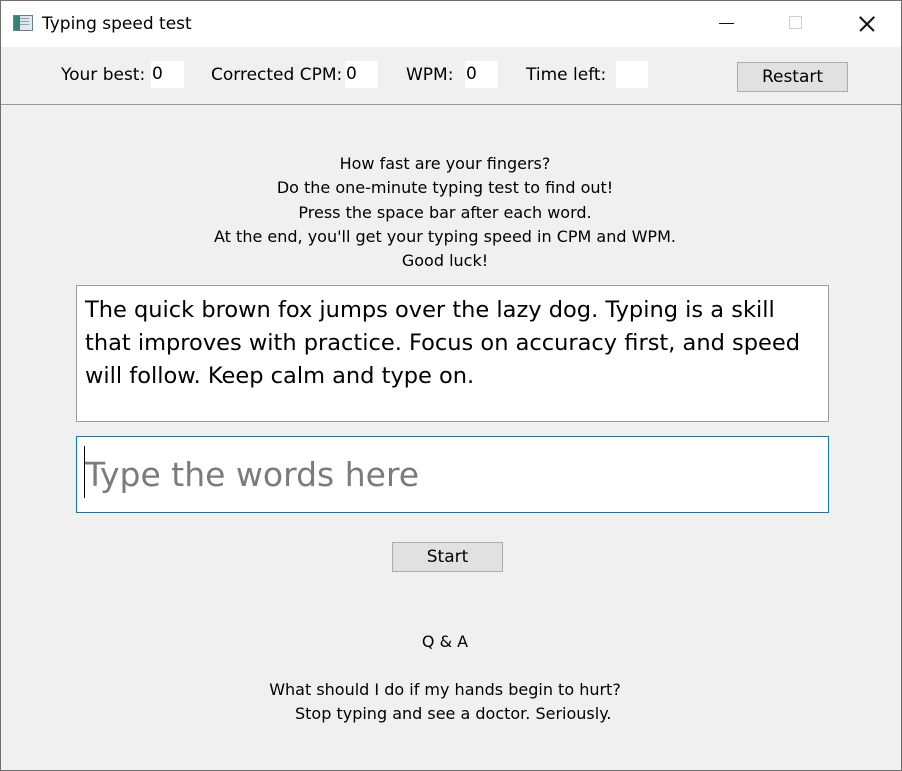 The width and height of the screenshot is (902, 771). I want to click on corrected-cpm-value: 0, so click(361, 74).